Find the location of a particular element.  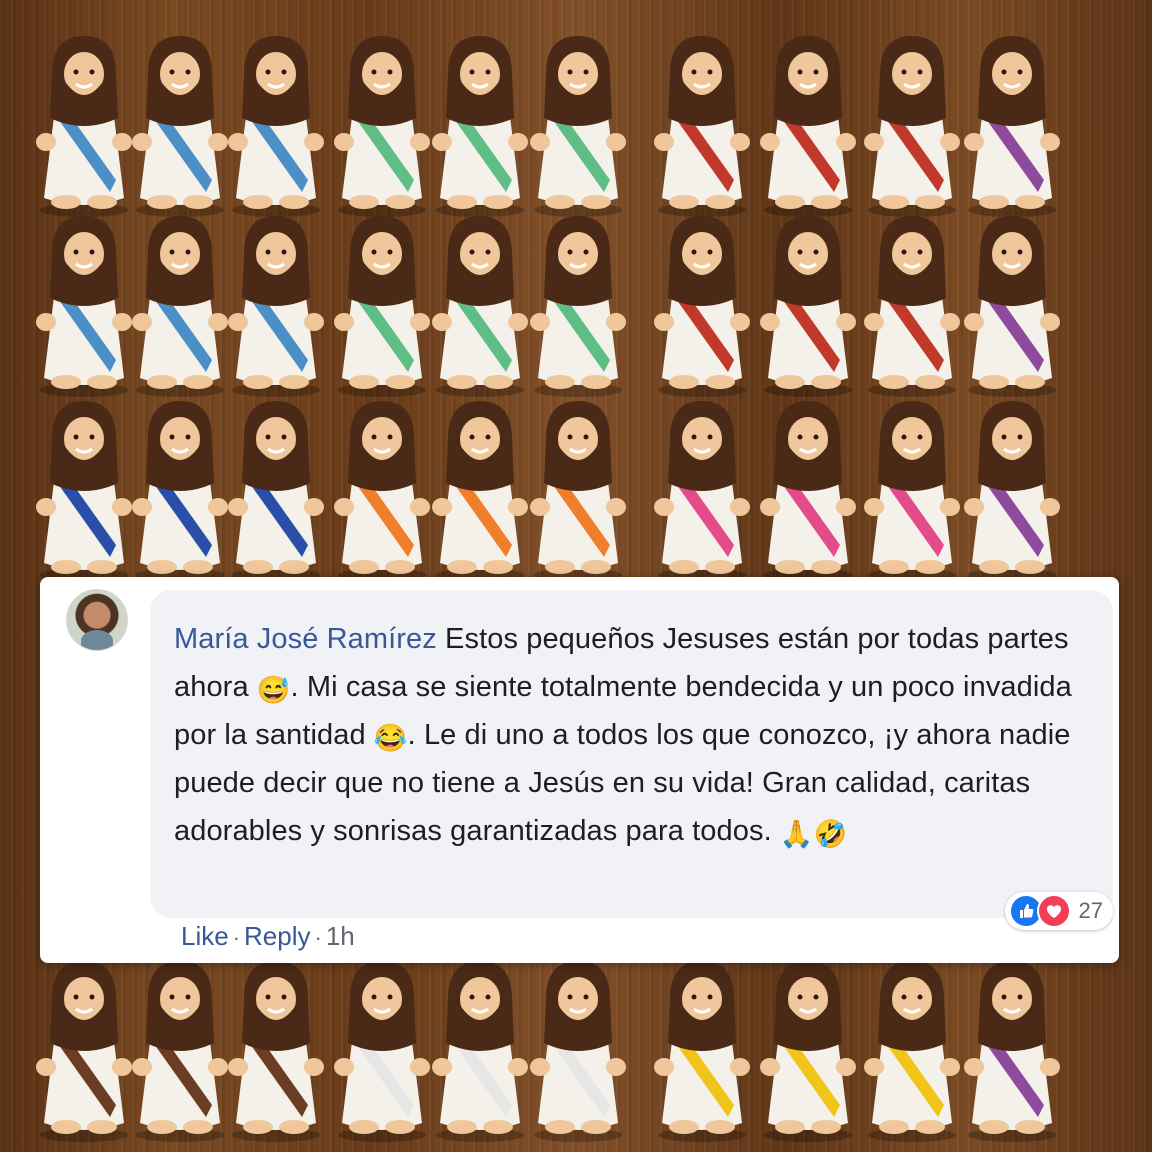

rolling-laughing-emoji: 🤣 is located at coordinates (830, 834).